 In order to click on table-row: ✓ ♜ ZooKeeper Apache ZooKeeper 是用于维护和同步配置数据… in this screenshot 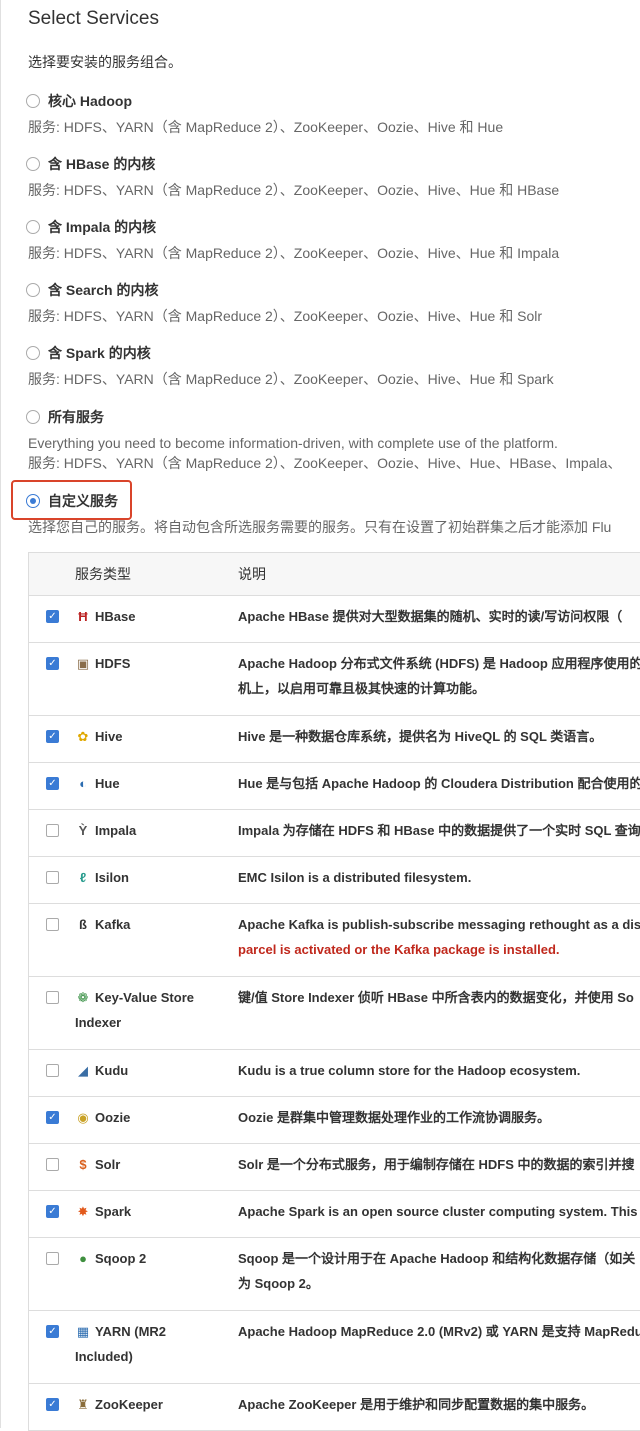, I will do `click(334, 1407)`.